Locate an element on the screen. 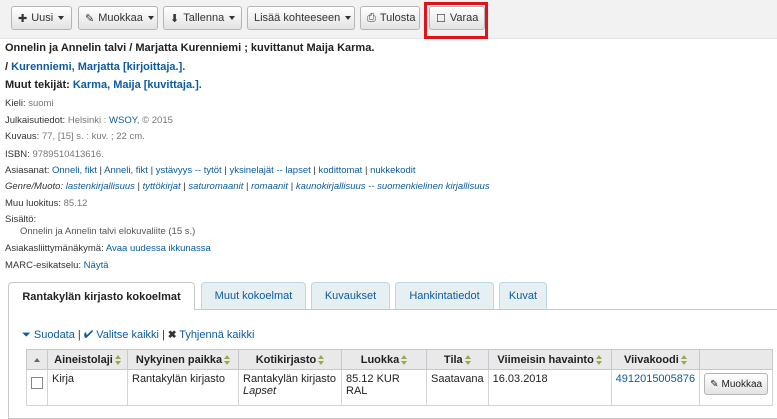 The height and width of the screenshot is (419, 777). save-button: ⬇ Tallenna is located at coordinates (202, 18).